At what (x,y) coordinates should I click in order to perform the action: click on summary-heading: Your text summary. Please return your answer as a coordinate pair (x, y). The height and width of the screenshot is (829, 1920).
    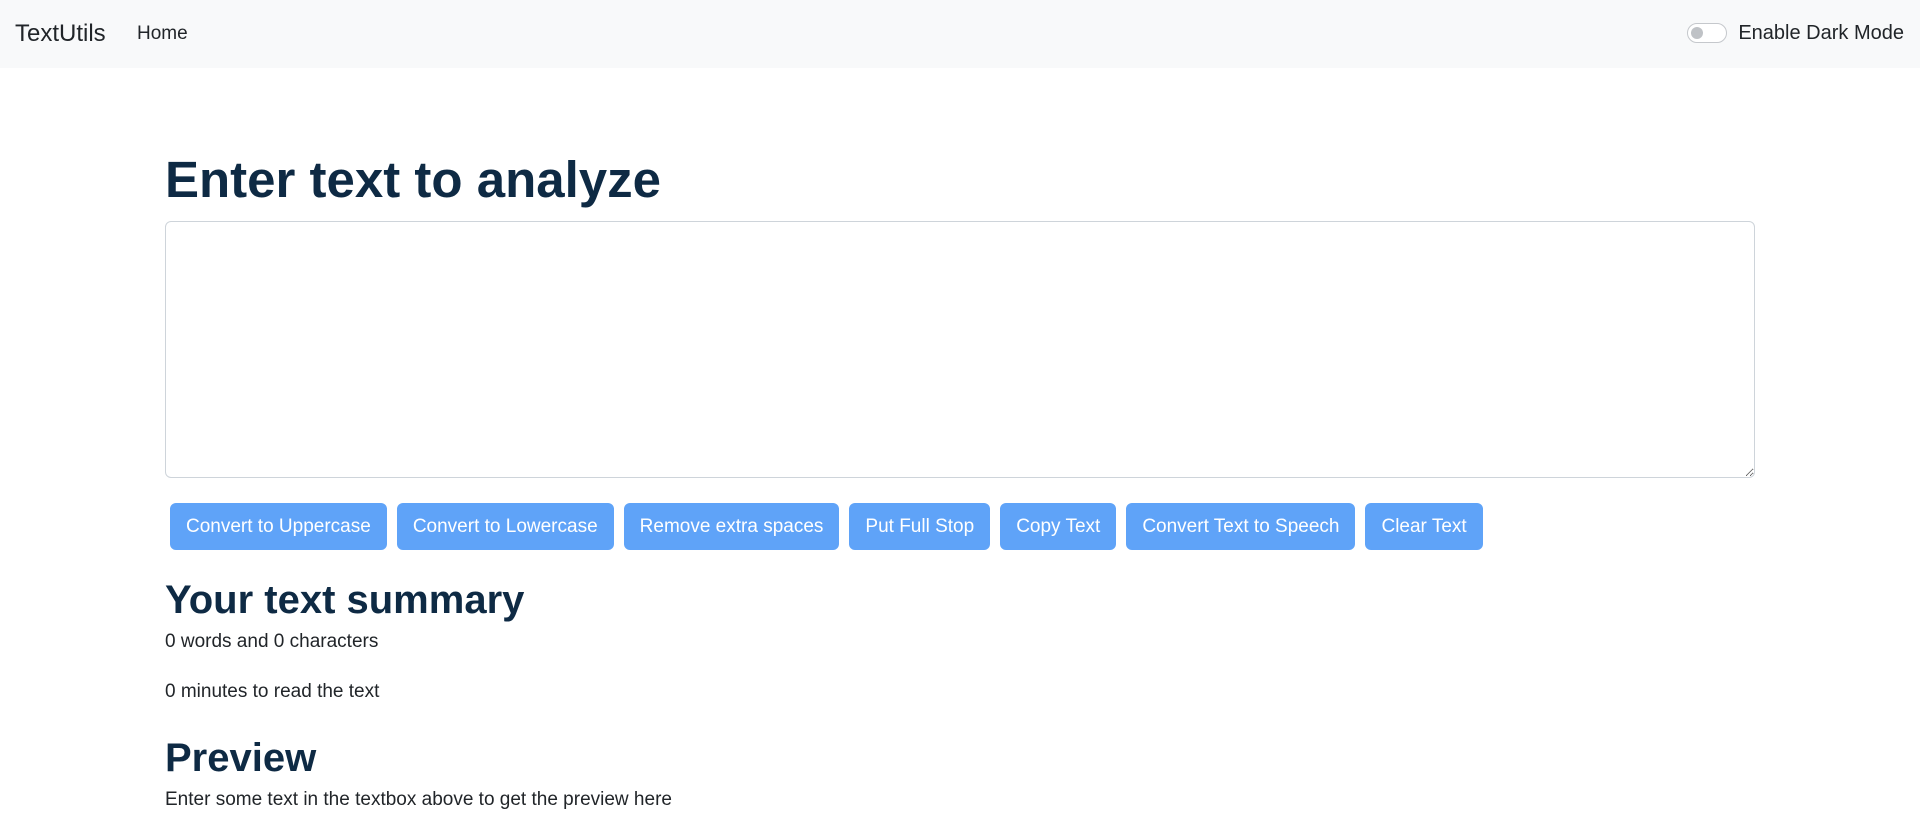
    Looking at the image, I should click on (345, 600).